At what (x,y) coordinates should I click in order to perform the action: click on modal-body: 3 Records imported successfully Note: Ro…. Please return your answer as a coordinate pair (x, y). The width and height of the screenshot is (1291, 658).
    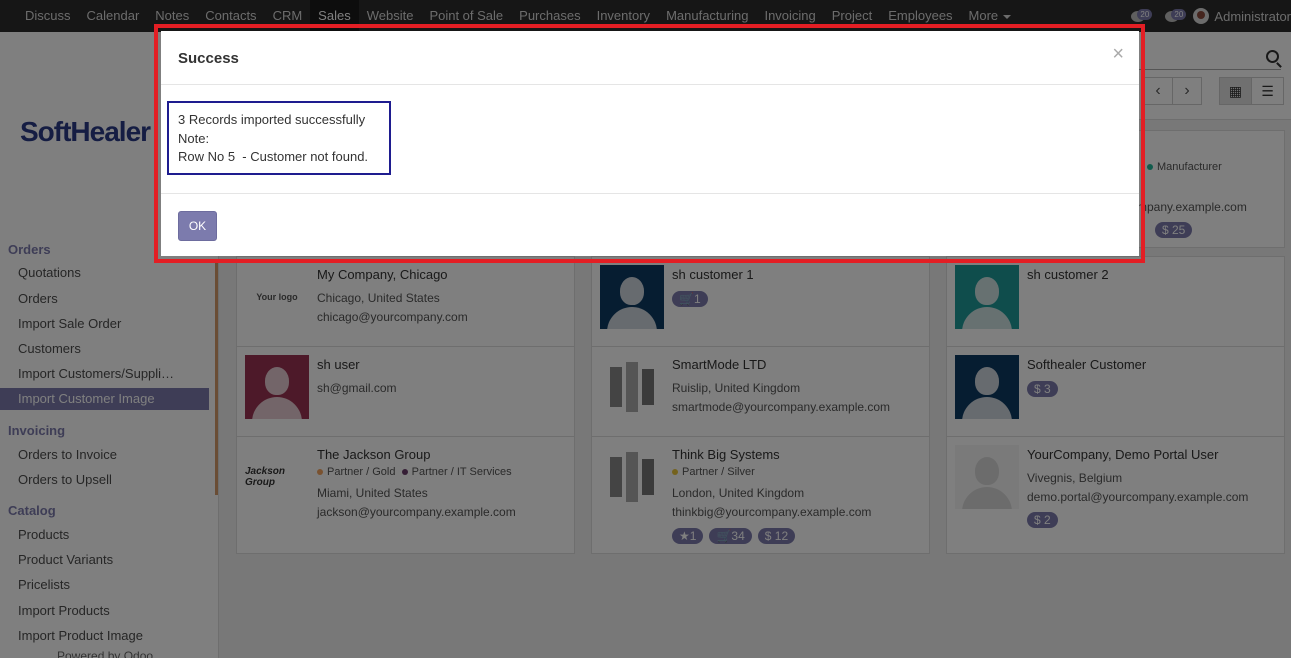
    Looking at the image, I should click on (650, 139).